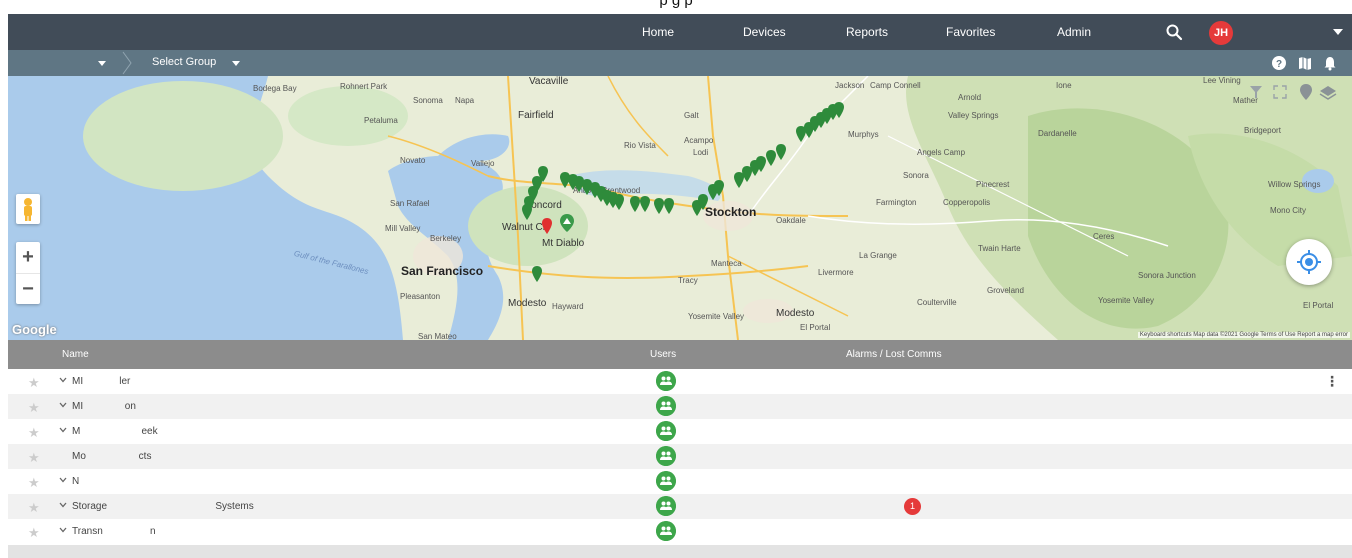 The width and height of the screenshot is (1352, 558). What do you see at coordinates (75, 481) in the screenshot?
I see `row-name: N` at bounding box center [75, 481].